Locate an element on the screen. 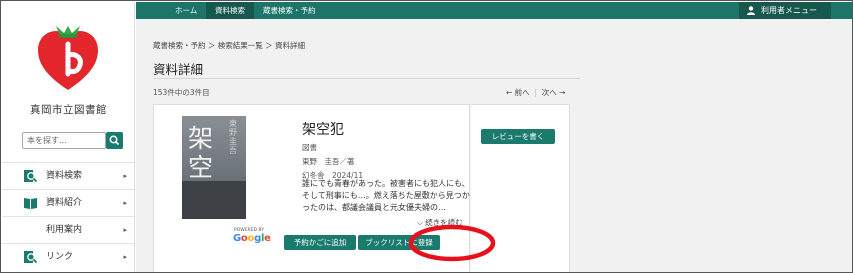 The height and width of the screenshot is (273, 853). next-link: 次へ → is located at coordinates (554, 92).